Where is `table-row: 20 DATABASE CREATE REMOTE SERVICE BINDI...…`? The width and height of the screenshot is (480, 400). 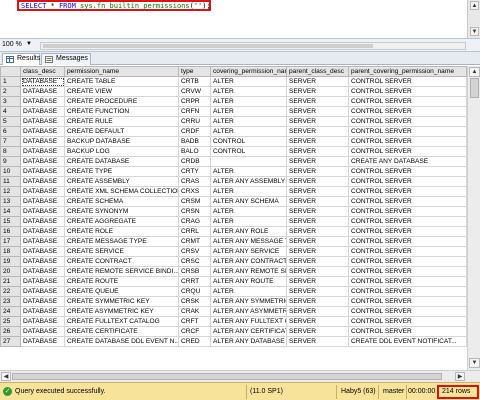
table-row: 20 DATABASE CREATE REMOTE SERVICE BINDI...… is located at coordinates (233, 271).